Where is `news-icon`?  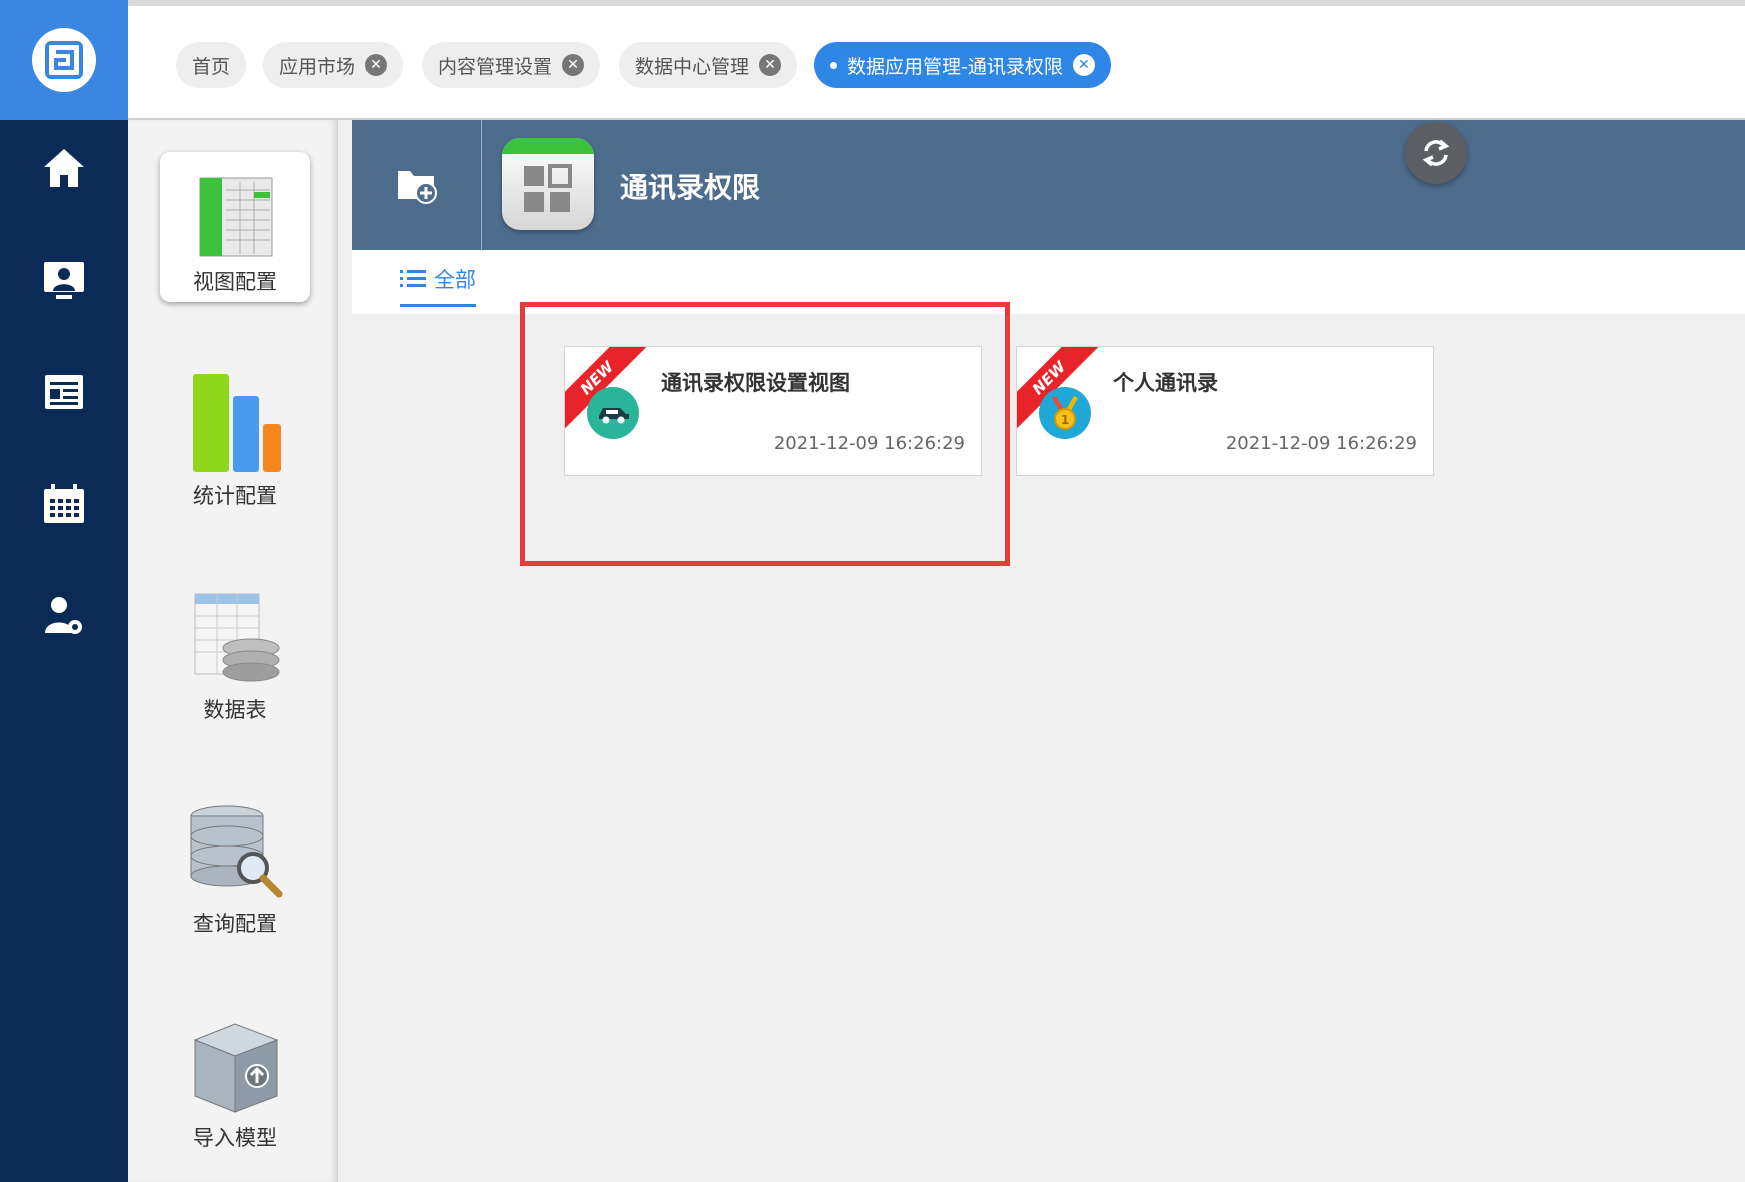
news-icon is located at coordinates (64, 392).